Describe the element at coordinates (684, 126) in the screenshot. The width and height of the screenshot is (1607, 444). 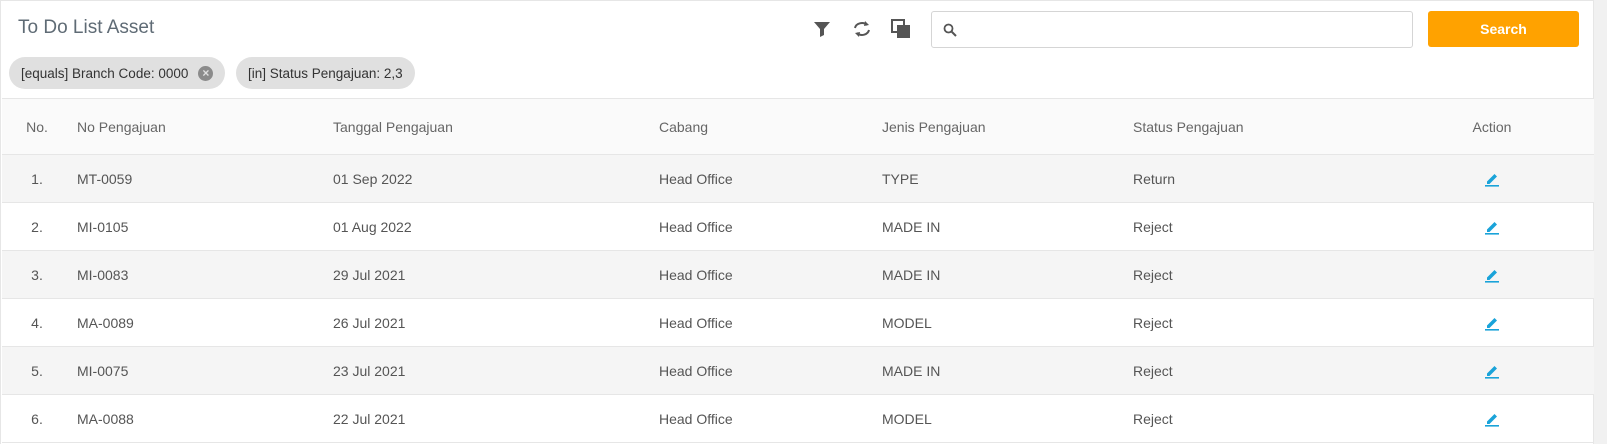
I see `column-header-cabang: Cabang` at that location.